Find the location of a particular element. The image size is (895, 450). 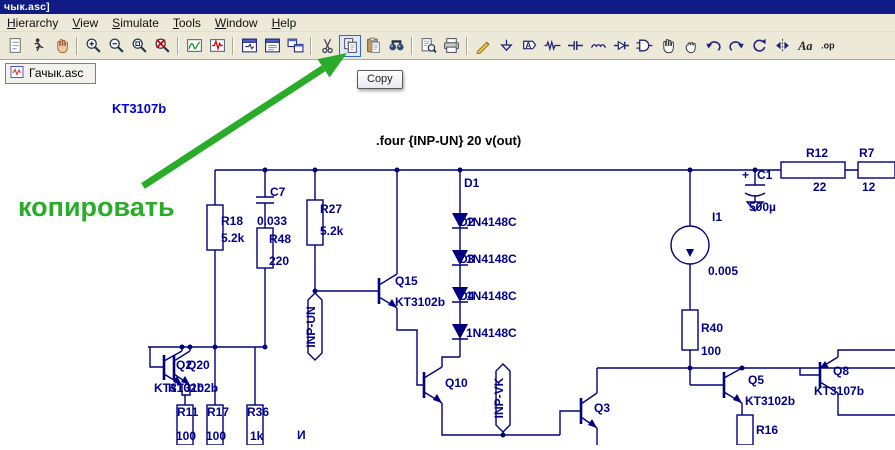

zoom-full-button is located at coordinates (139, 46).